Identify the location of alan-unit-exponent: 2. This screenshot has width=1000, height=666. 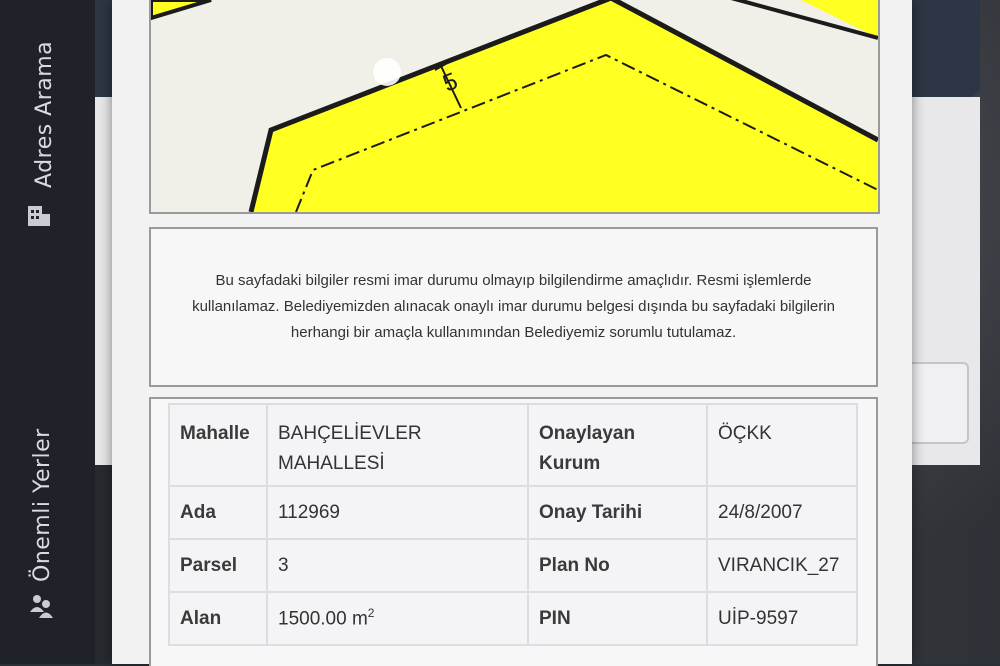
(371, 613).